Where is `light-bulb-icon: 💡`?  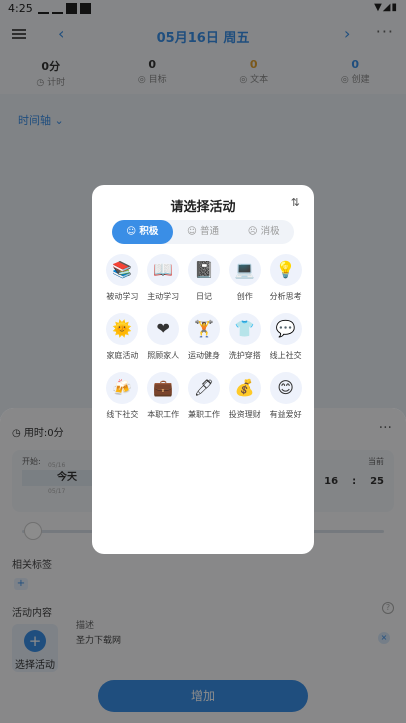 light-bulb-icon: 💡 is located at coordinates (285, 270).